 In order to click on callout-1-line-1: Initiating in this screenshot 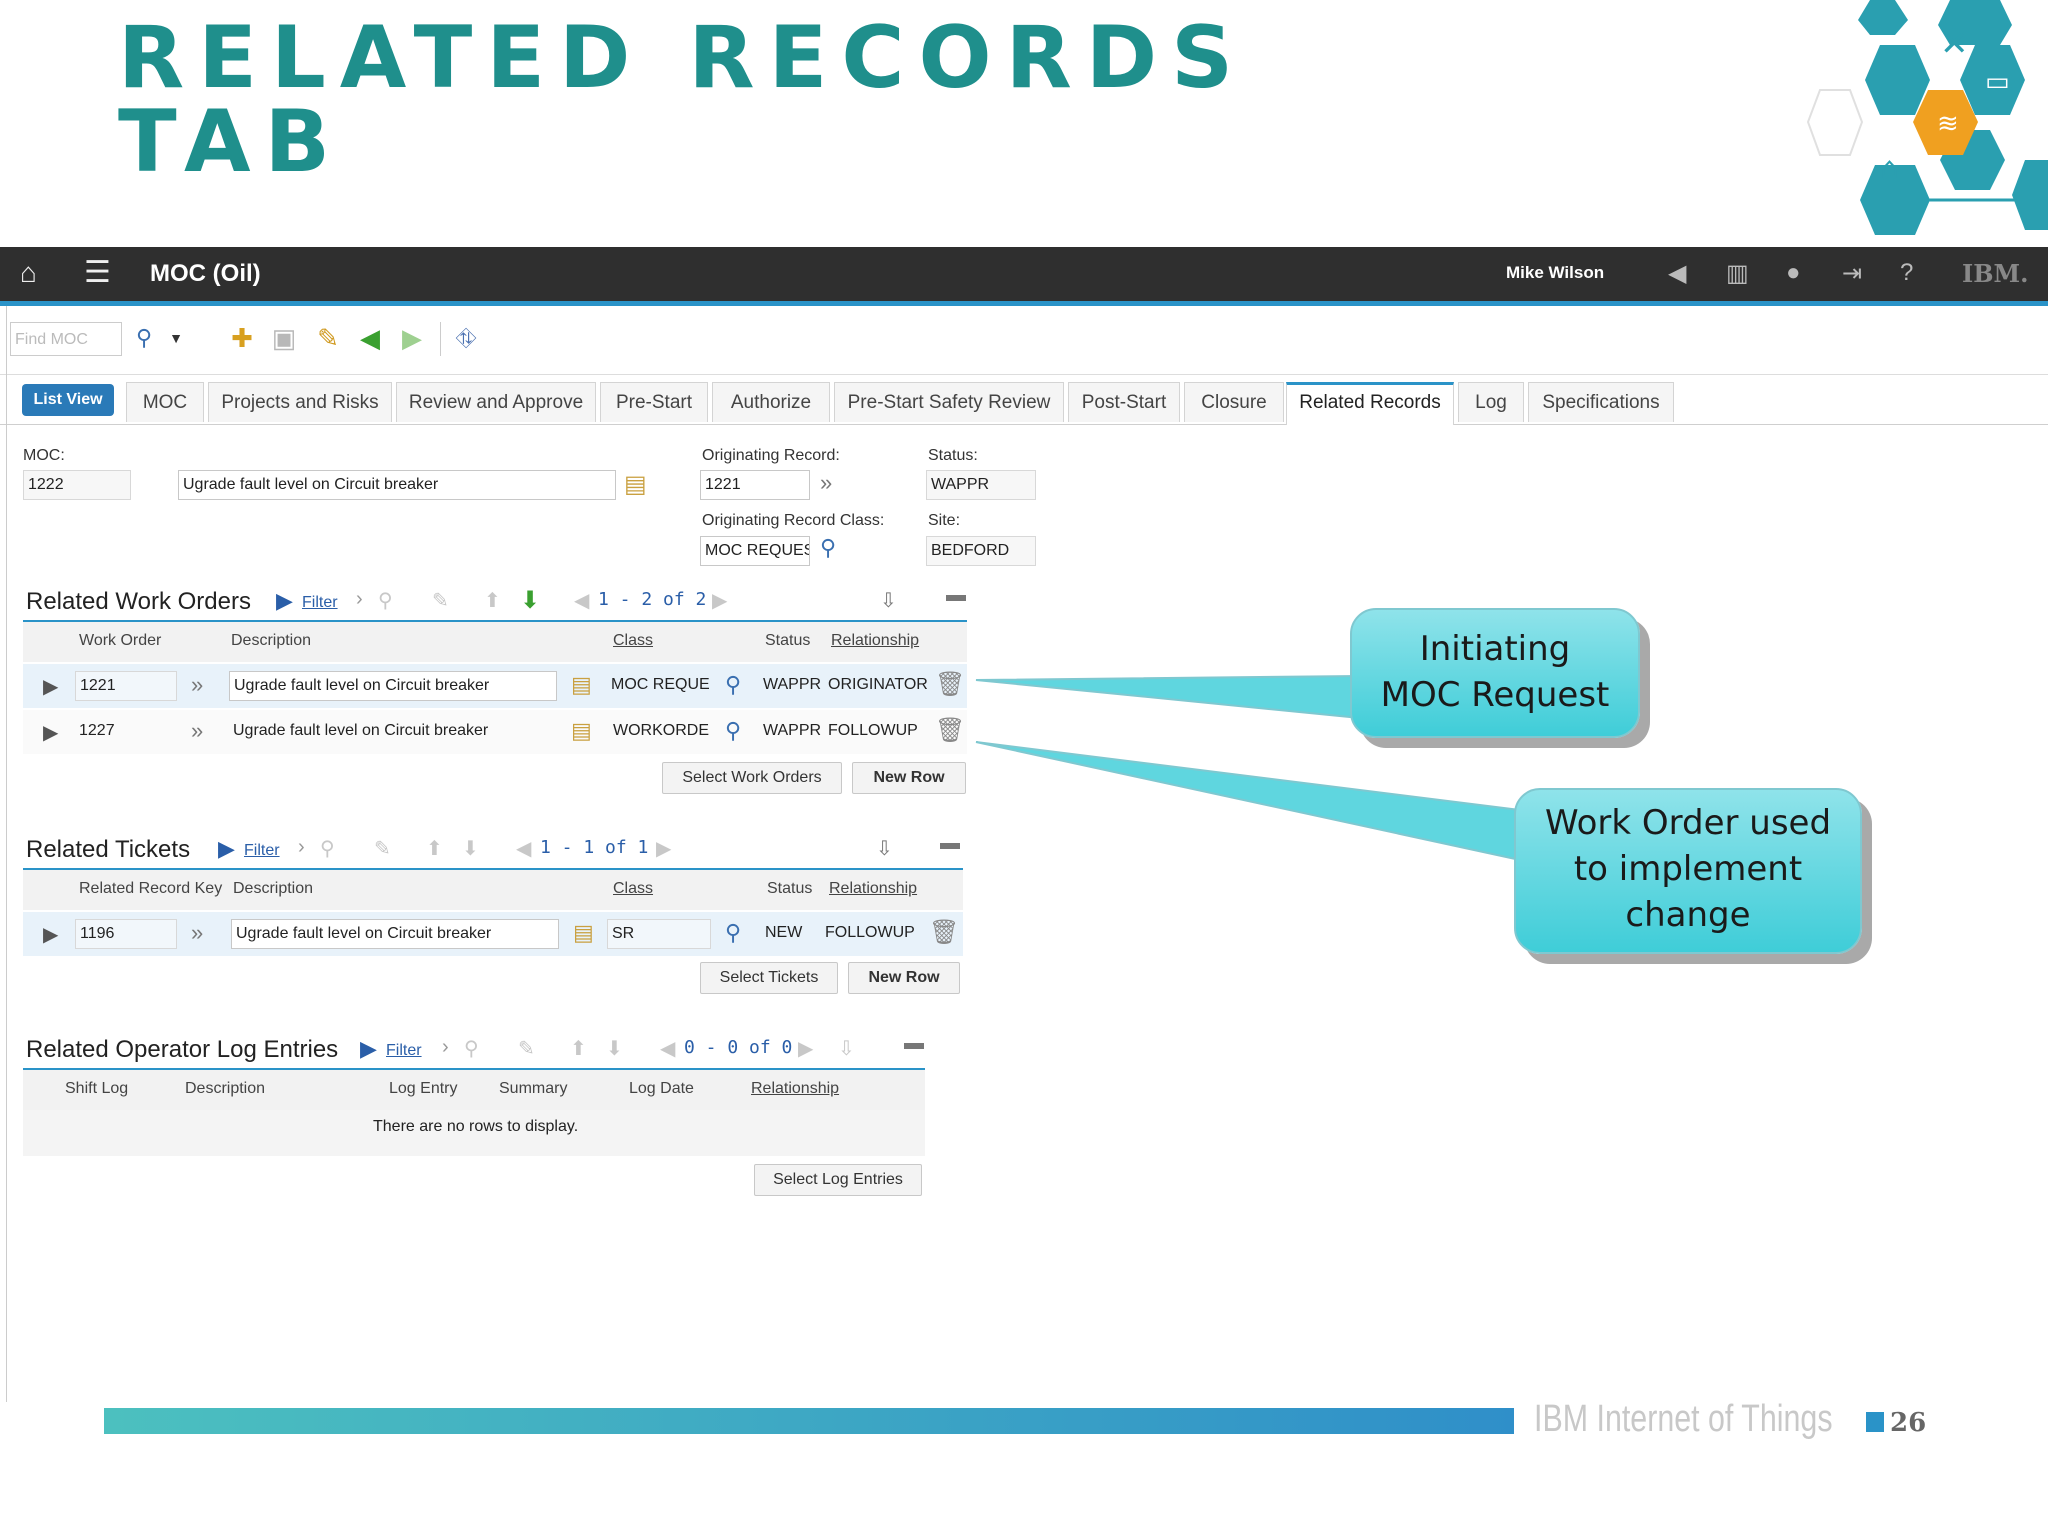, I will do `click(1495, 649)`.